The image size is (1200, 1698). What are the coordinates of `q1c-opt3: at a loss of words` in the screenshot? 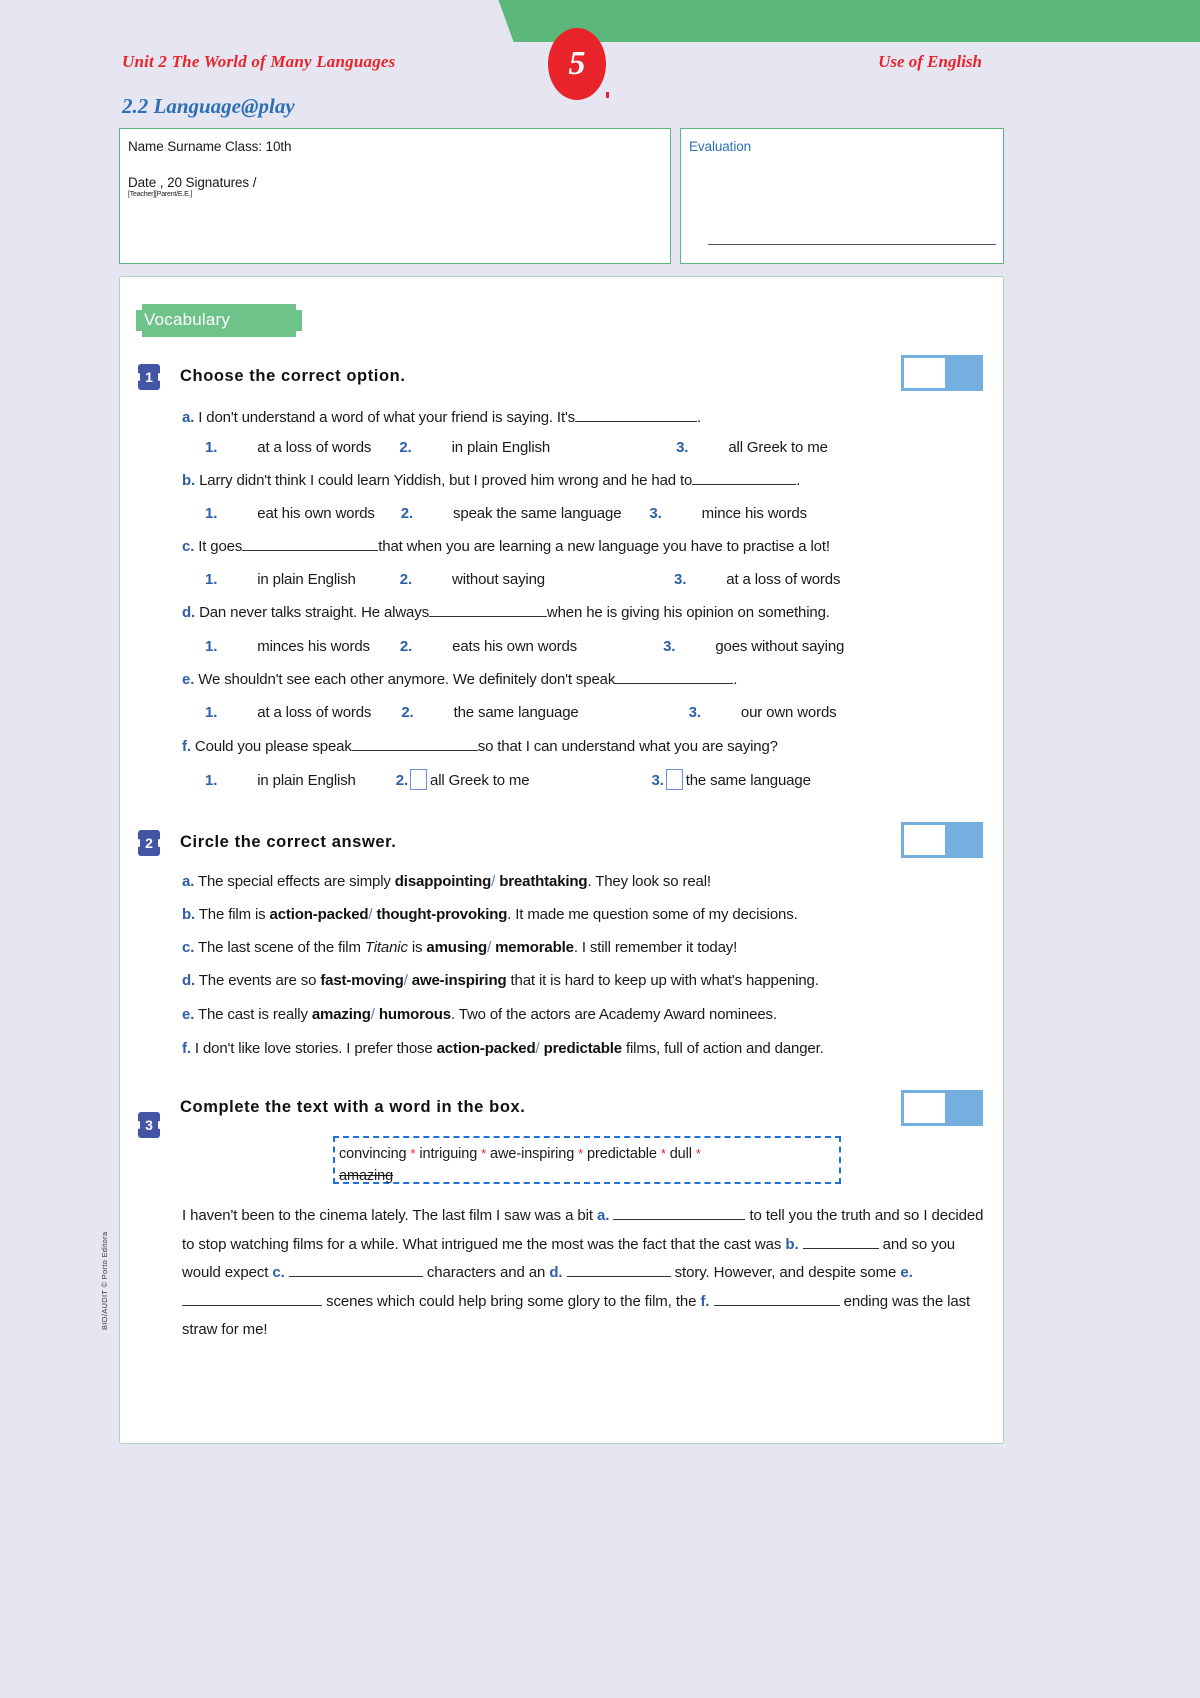 It's located at (783, 579).